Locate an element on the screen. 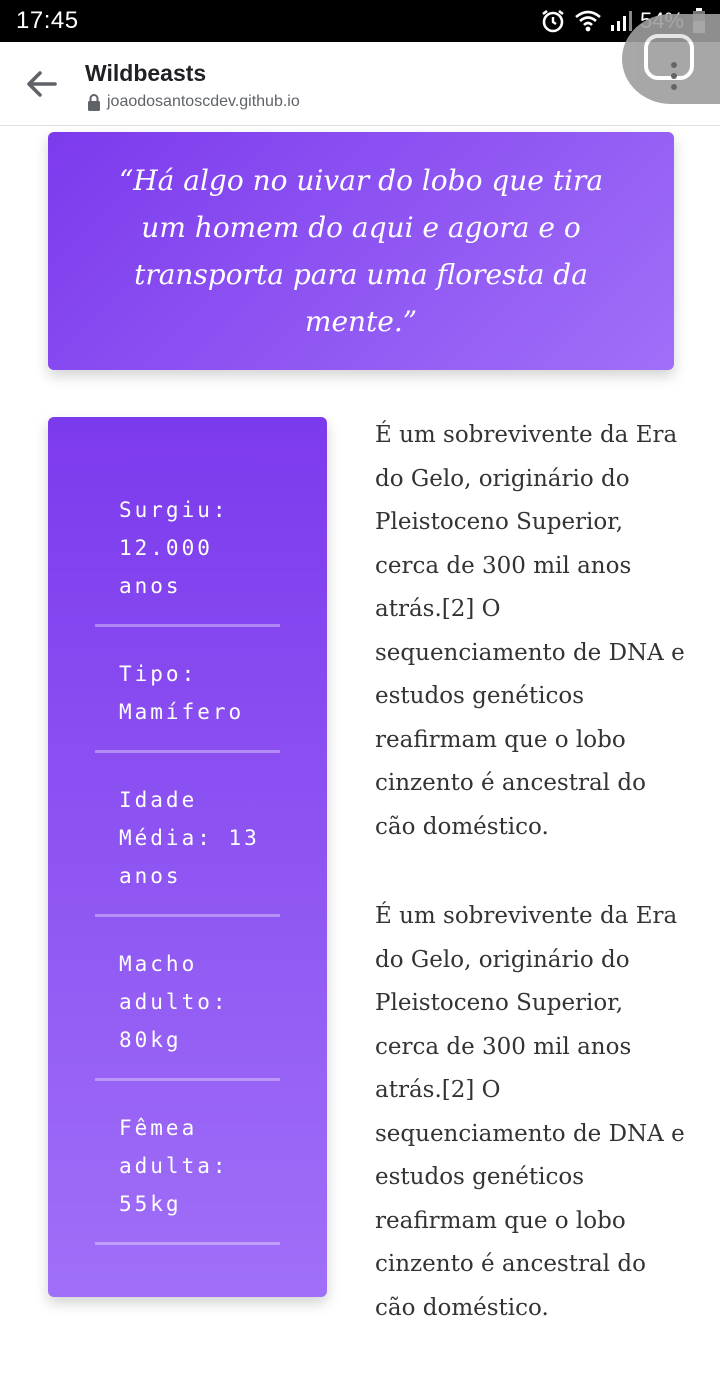 The width and height of the screenshot is (720, 1376). browser-app-bar: Wildbeasts joaodosantoscdev.github.io is located at coordinates (360, 84).